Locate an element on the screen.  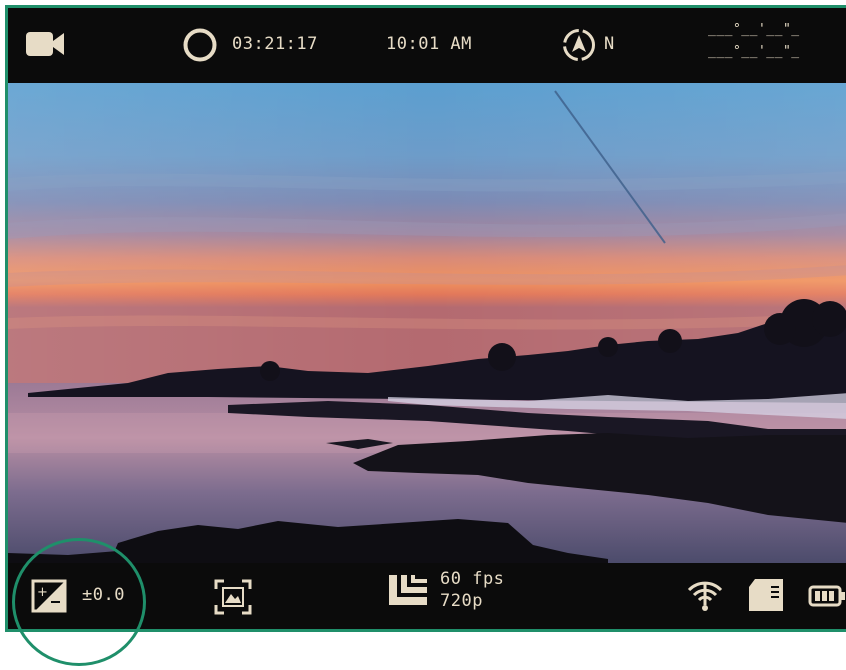
video-resolution: 720p is located at coordinates (461, 601).